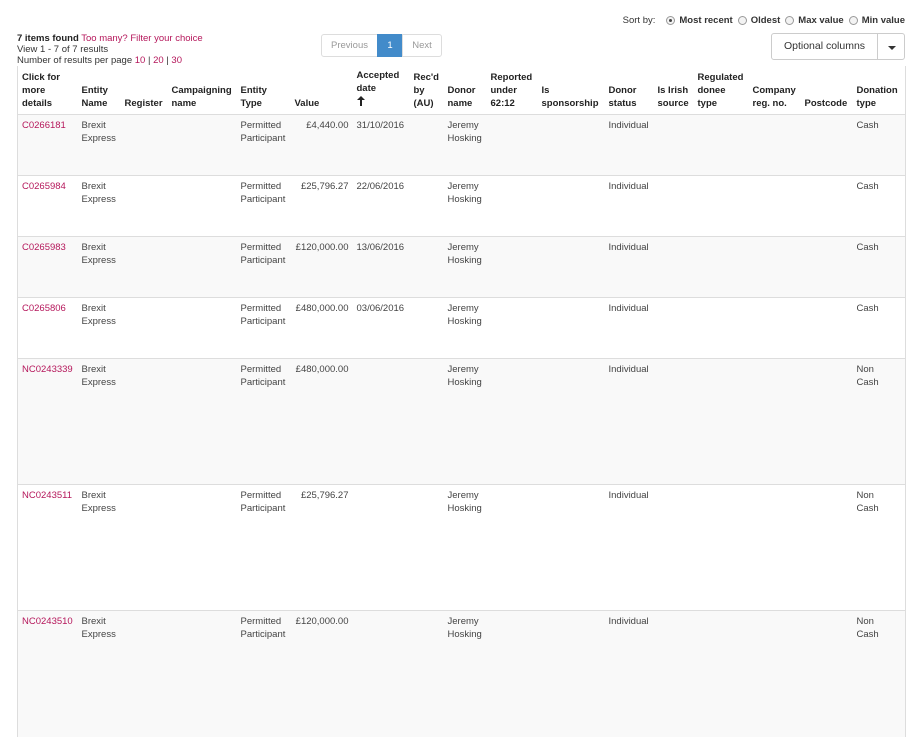 This screenshot has width=909, height=737. What do you see at coordinates (883, 20) in the screenshot?
I see `sort-option-label: Min value` at bounding box center [883, 20].